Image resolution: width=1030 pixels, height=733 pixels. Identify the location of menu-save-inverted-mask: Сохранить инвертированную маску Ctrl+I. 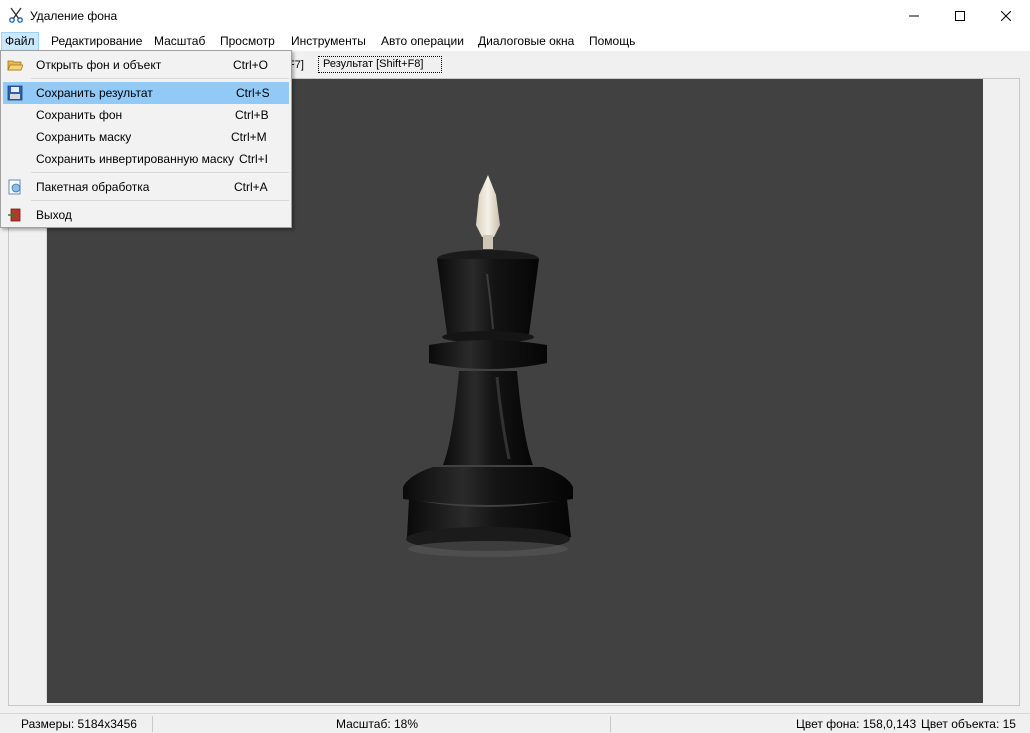
(146, 159).